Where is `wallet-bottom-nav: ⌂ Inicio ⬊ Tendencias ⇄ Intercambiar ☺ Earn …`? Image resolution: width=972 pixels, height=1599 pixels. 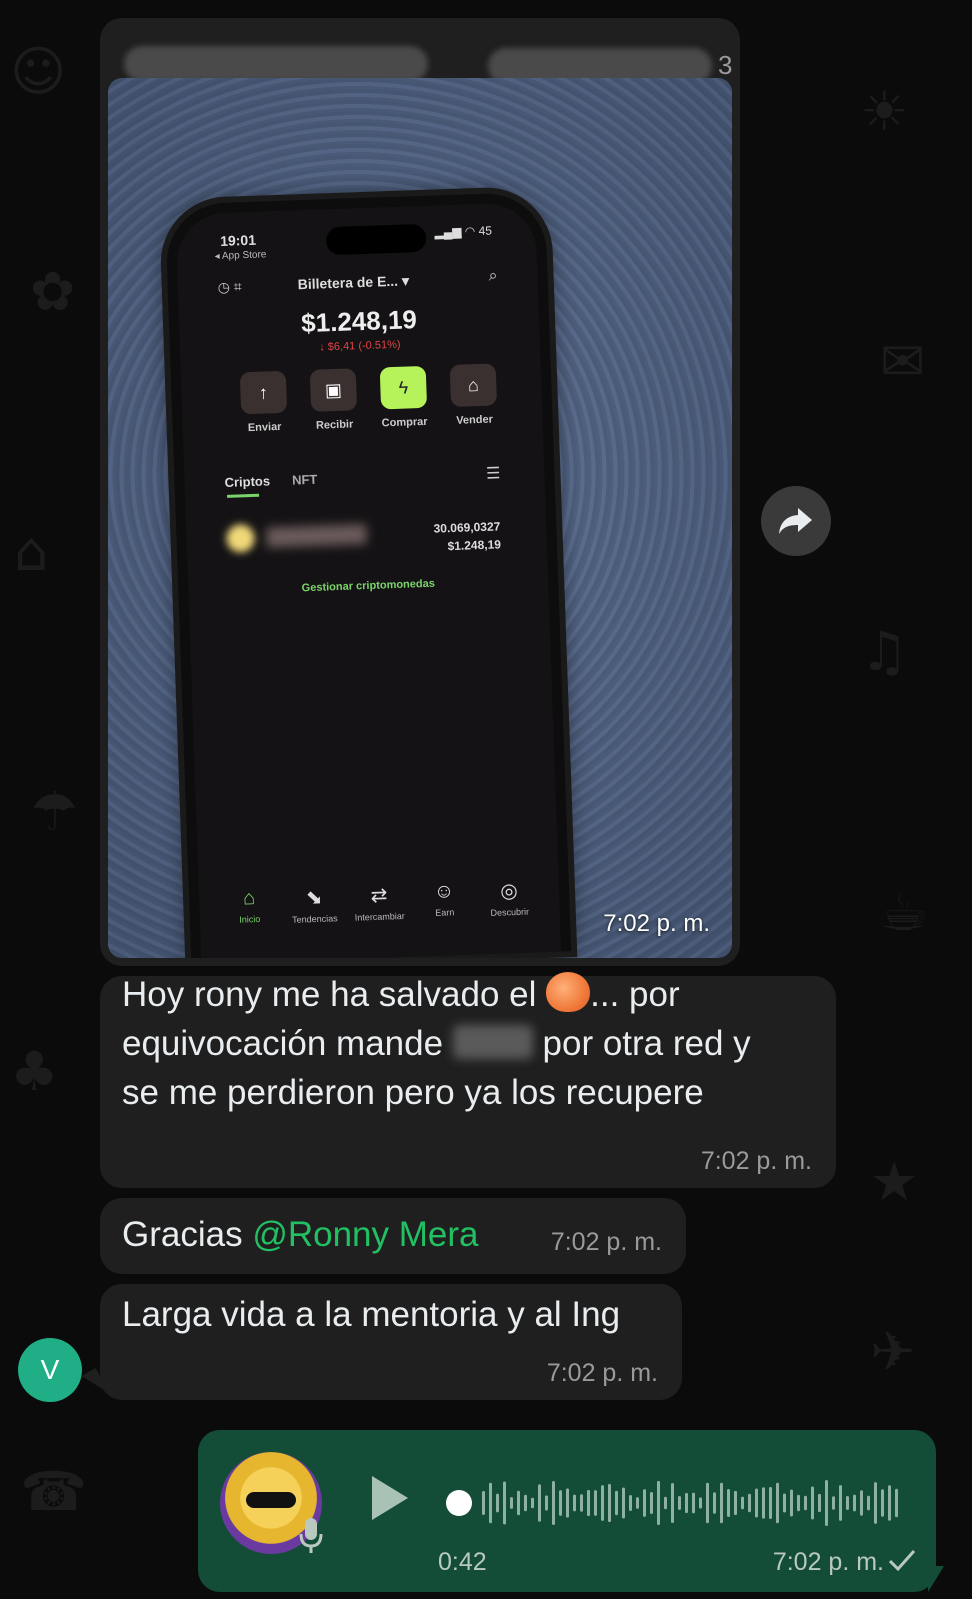 wallet-bottom-nav: ⌂ Inicio ⬊ Tendencias ⇄ Intercambiar ☺ Earn … is located at coordinates (379, 902).